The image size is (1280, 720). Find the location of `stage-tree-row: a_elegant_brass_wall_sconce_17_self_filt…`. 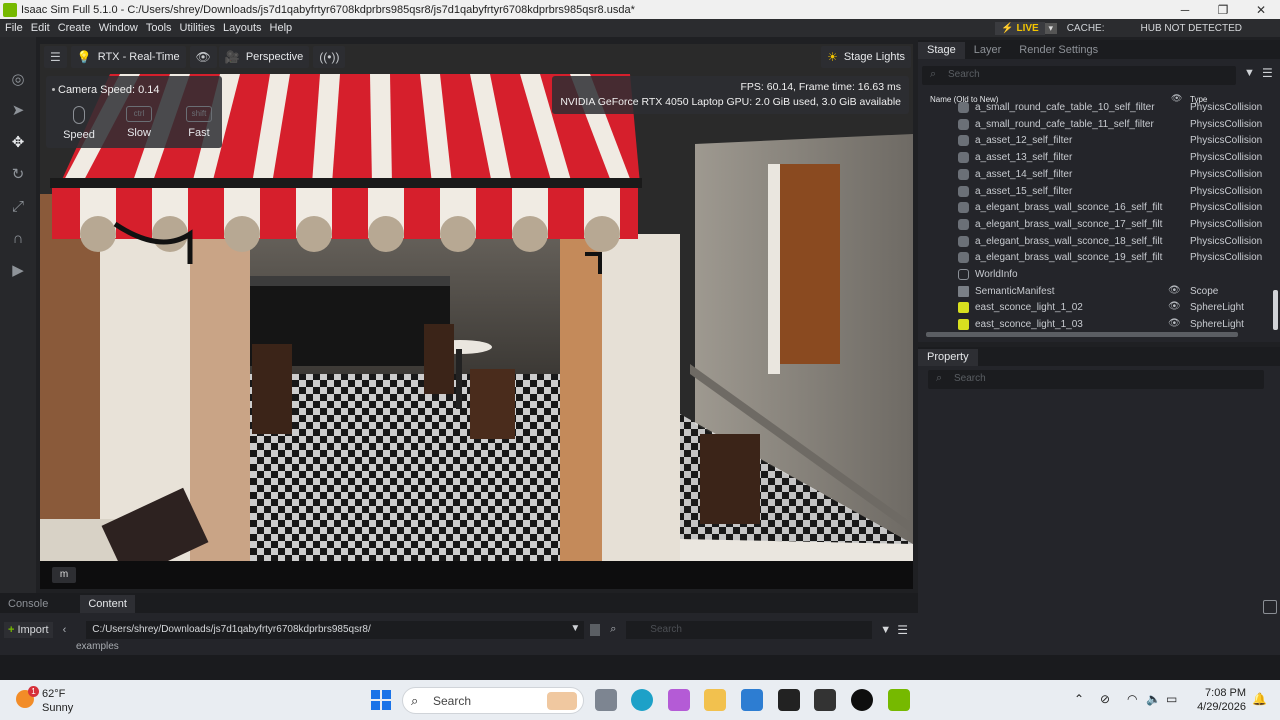

stage-tree-row: a_elegant_brass_wall_sconce_17_self_filt… is located at coordinates (1096, 225).